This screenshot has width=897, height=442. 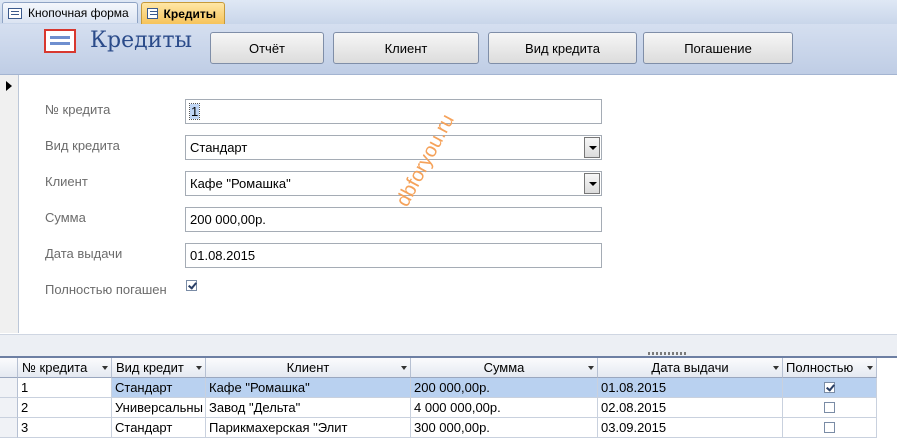 What do you see at coordinates (240, 183) in the screenshot?
I see `client-value: Кафе "Ромашка"` at bounding box center [240, 183].